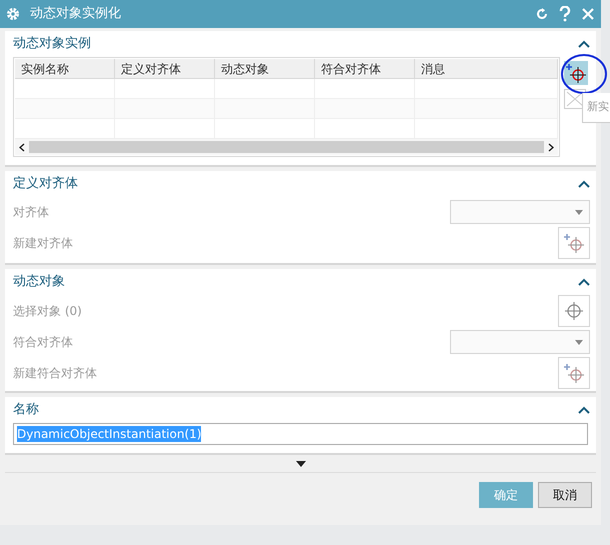  Describe the element at coordinates (286, 147) in the screenshot. I see `horizontal-scrollbar` at that location.